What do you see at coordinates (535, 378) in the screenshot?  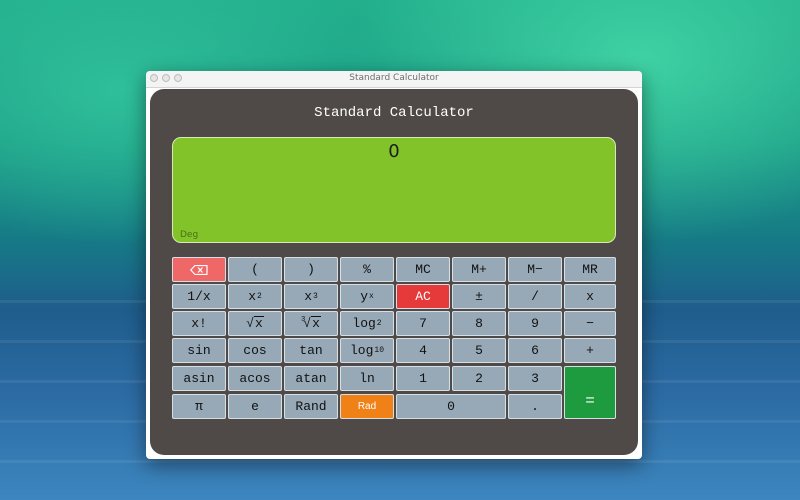 I see `digit-3-button: 3` at bounding box center [535, 378].